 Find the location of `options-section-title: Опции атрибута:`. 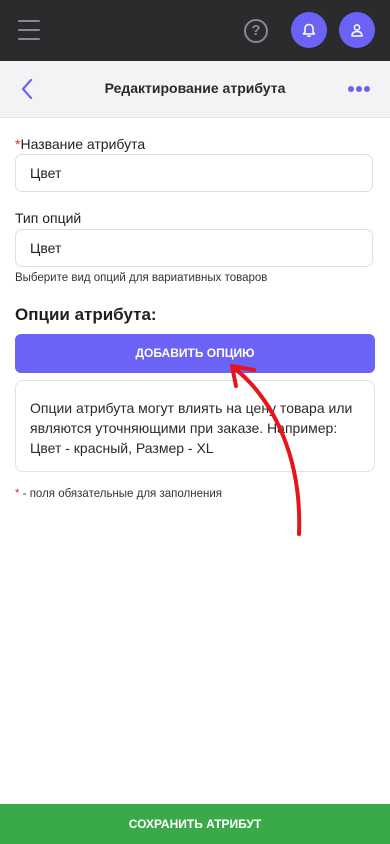

options-section-title: Опции атрибута: is located at coordinates (86, 314).